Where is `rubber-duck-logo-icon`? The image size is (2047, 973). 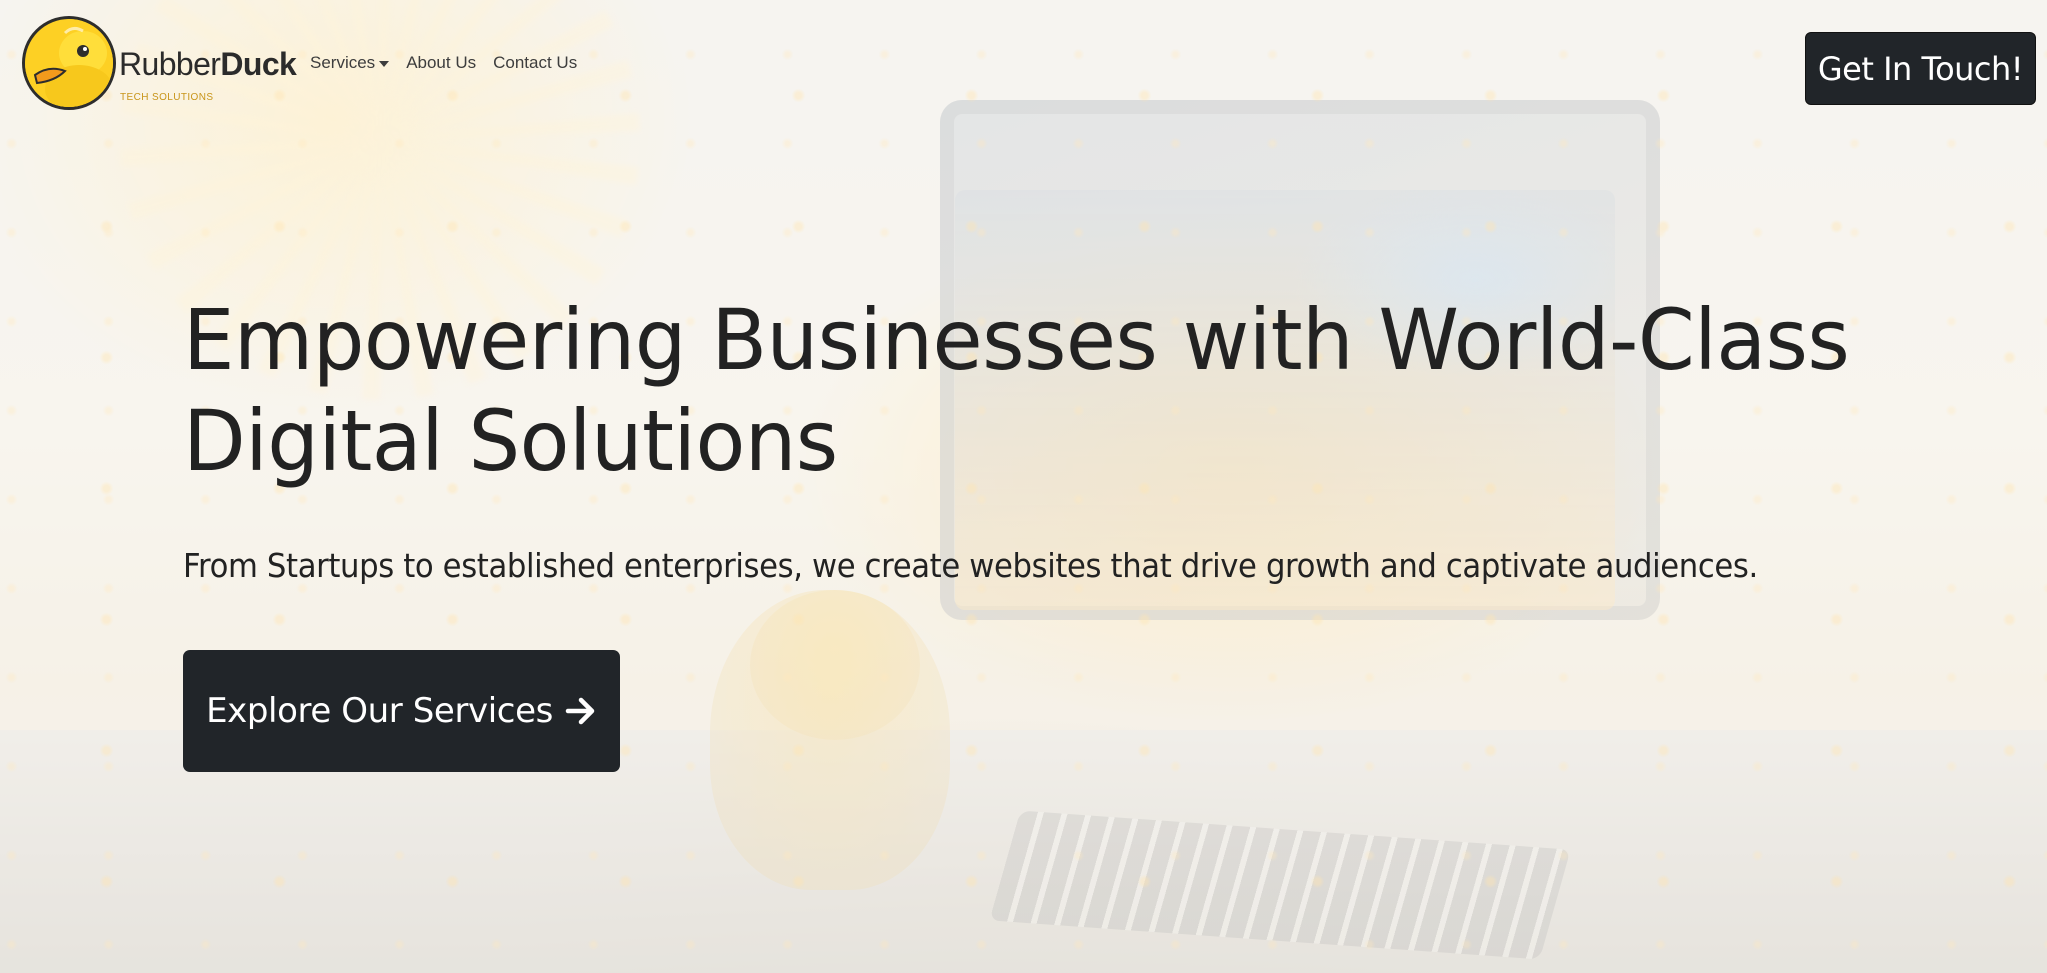
rubber-duck-logo-icon is located at coordinates (69, 63).